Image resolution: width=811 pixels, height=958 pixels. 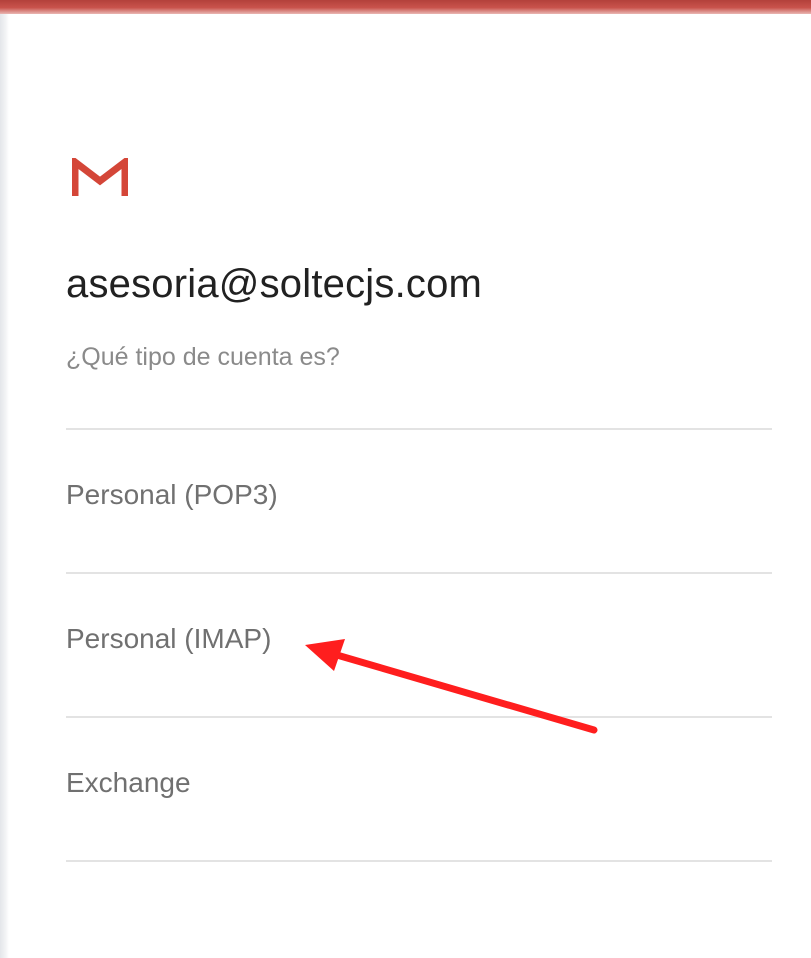 What do you see at coordinates (419, 501) in the screenshot?
I see `option-personal-pop3: Personal (POP3)` at bounding box center [419, 501].